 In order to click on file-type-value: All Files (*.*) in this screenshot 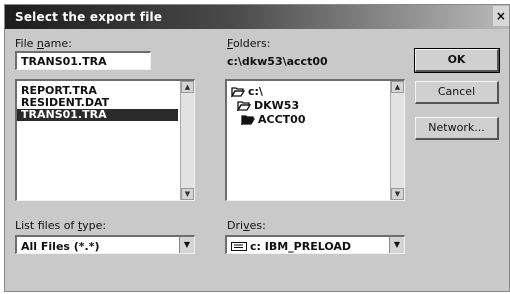, I will do `click(60, 246)`.